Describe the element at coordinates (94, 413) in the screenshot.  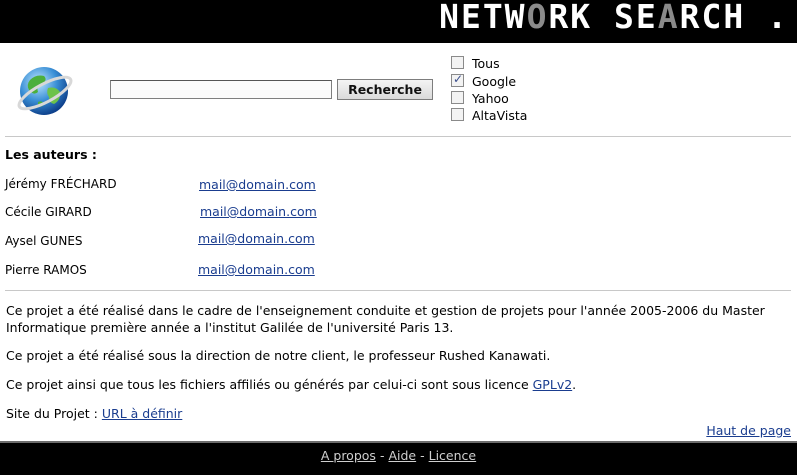
I see `project-site: Site du Projet : URL à définir` at that location.